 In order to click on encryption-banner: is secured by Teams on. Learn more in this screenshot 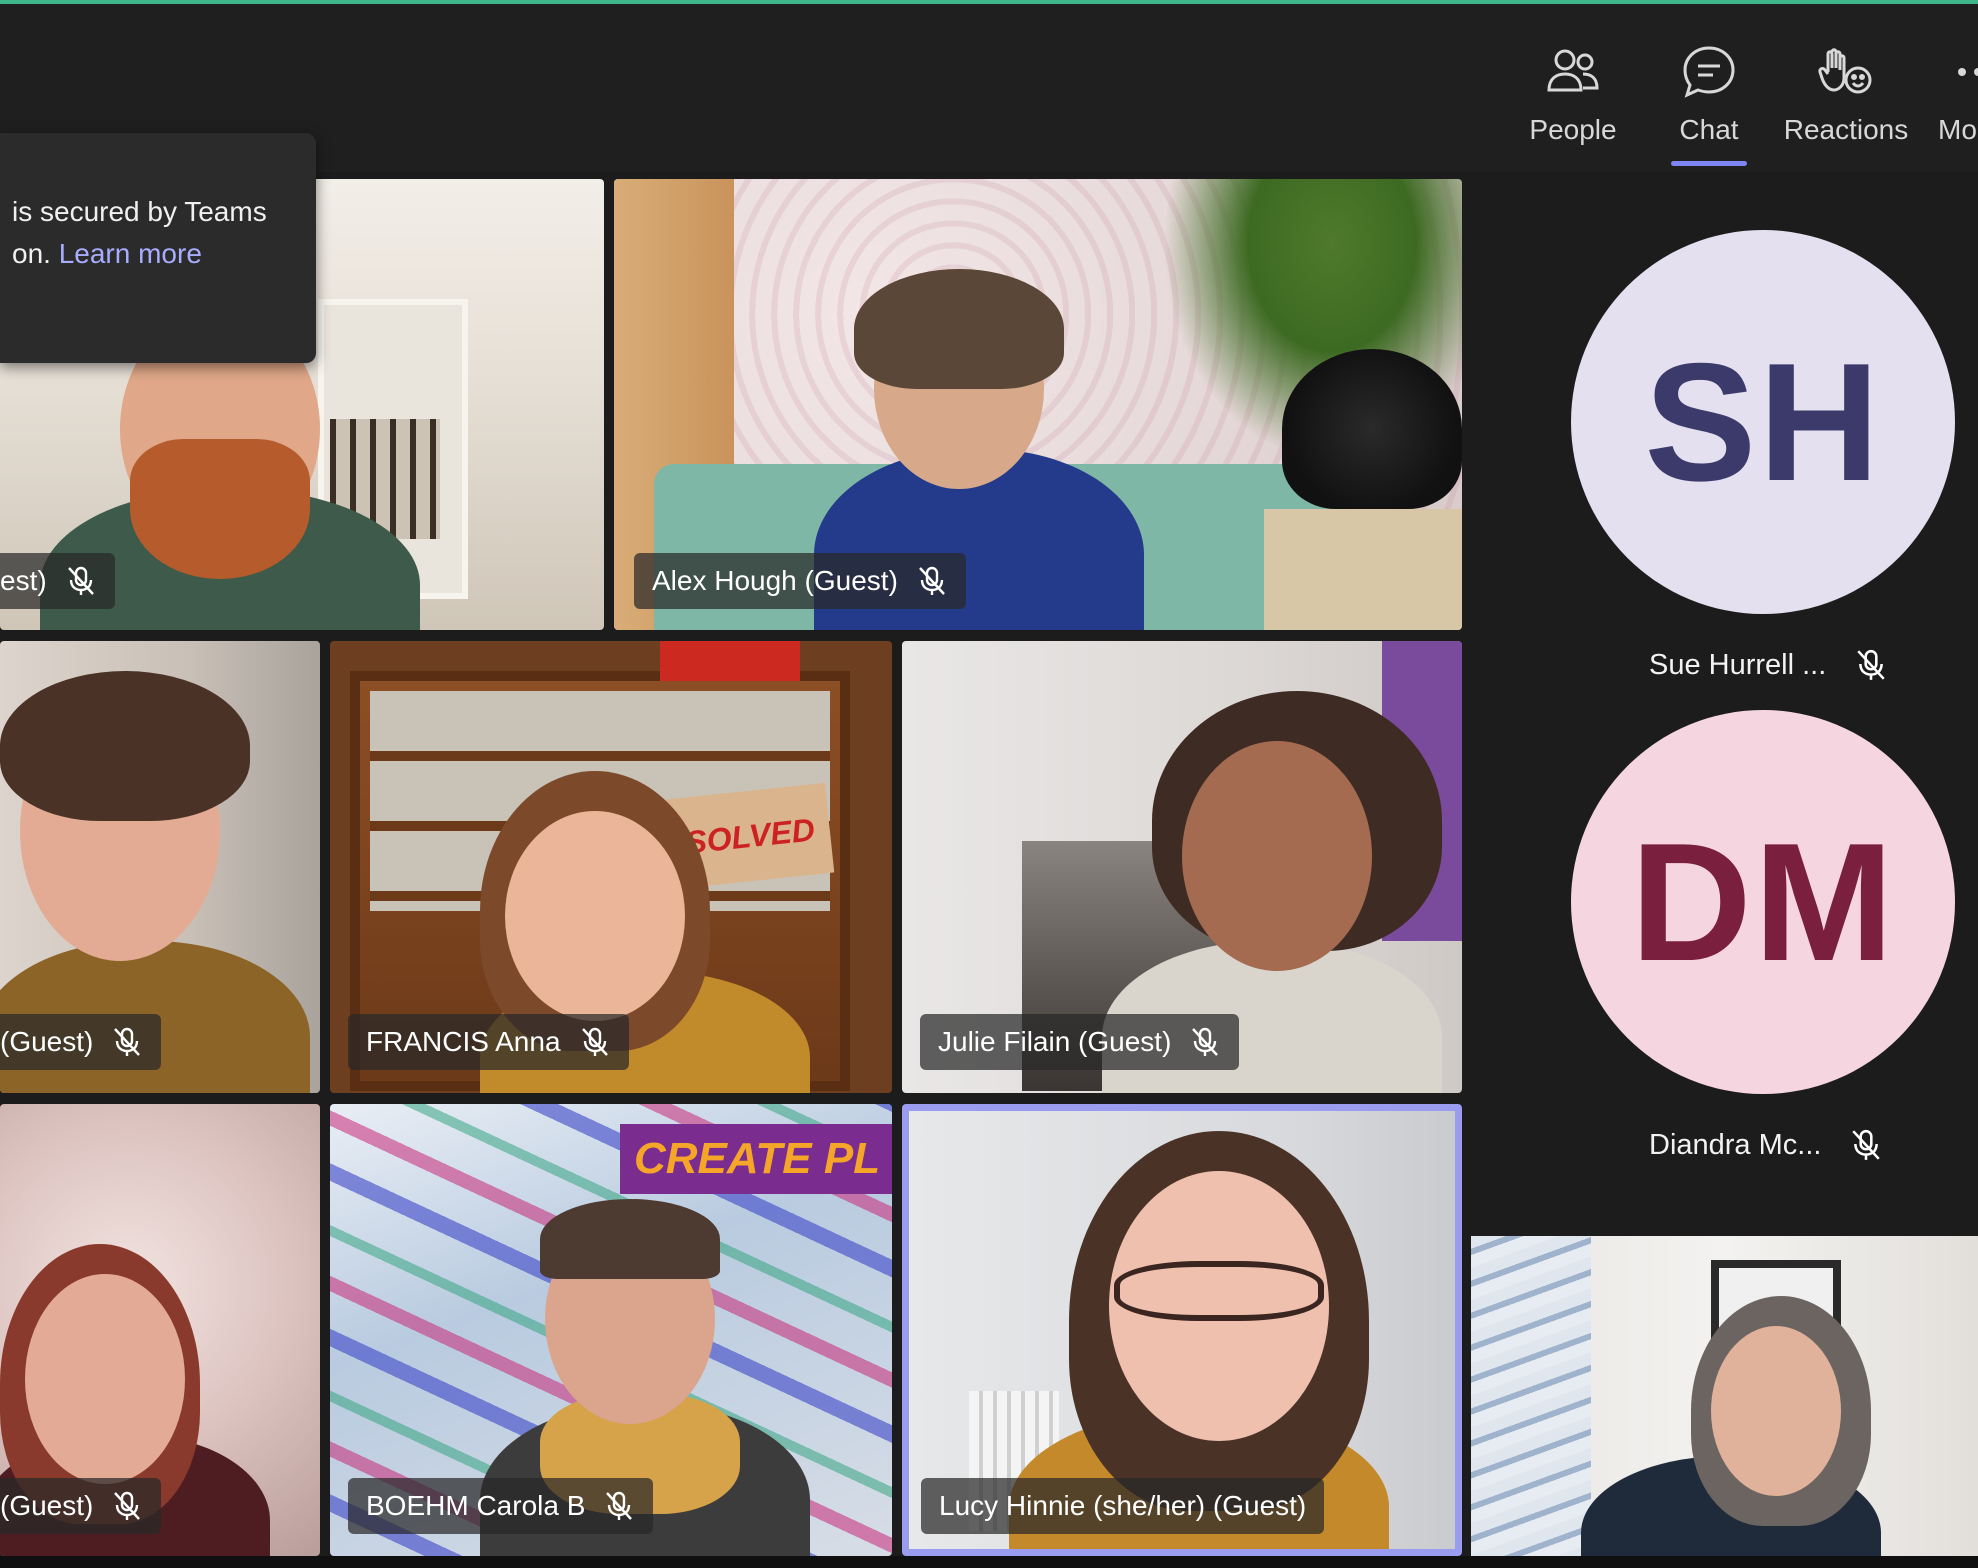, I will do `click(158, 248)`.